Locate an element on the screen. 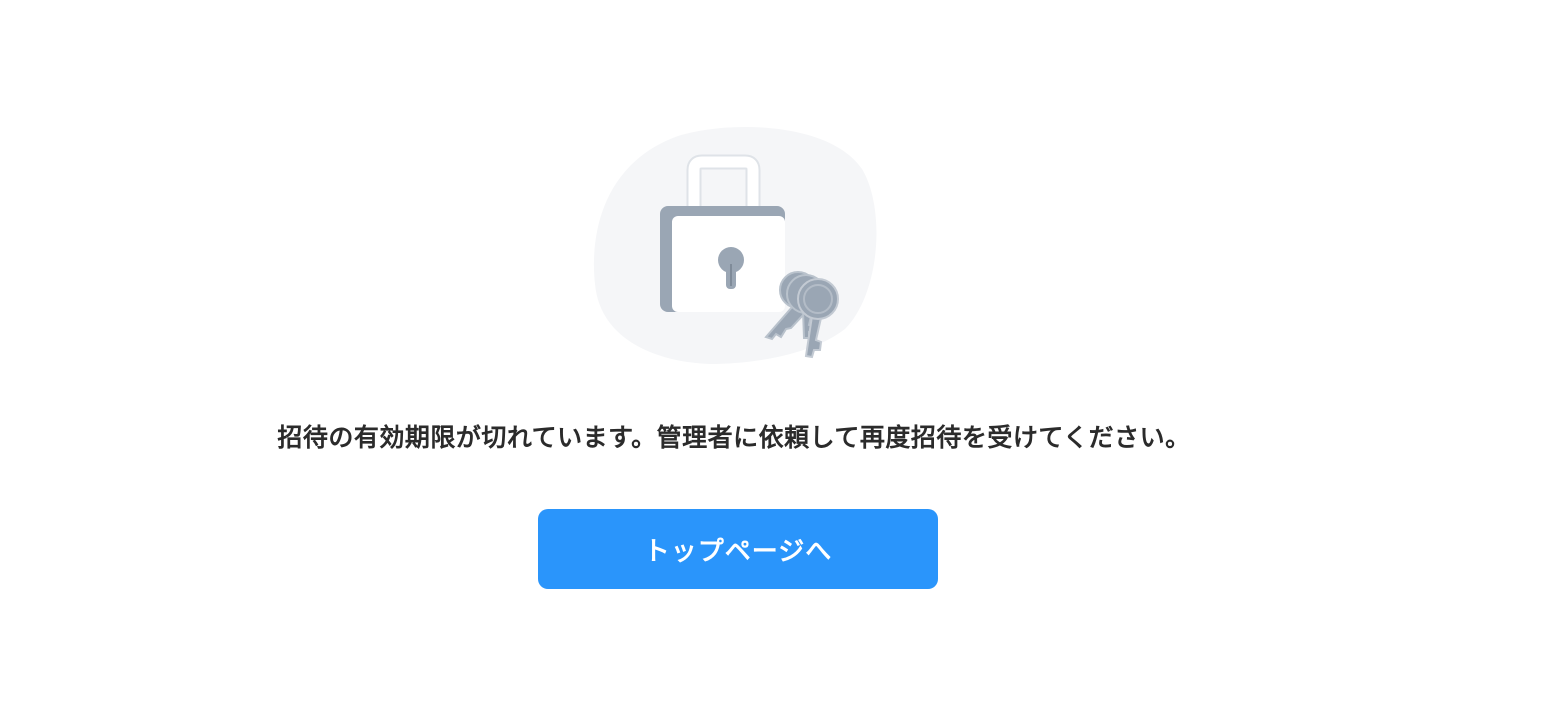  lock-with-keys-icon is located at coordinates (735, 246).